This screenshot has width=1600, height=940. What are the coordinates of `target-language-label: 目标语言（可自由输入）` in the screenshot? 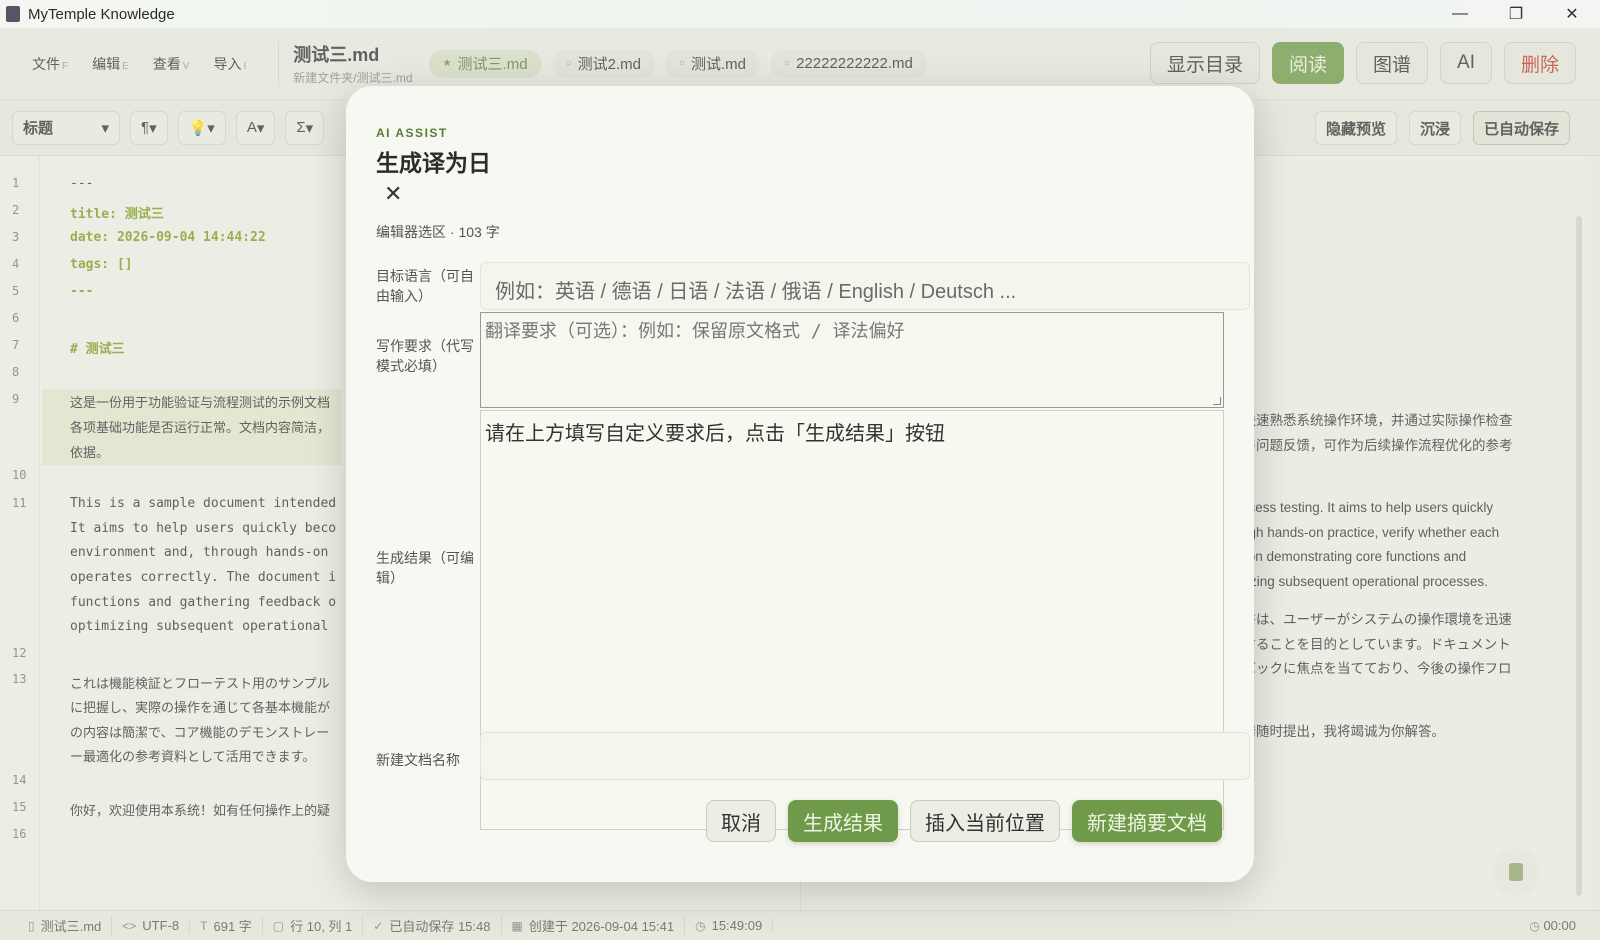 It's located at (425, 286).